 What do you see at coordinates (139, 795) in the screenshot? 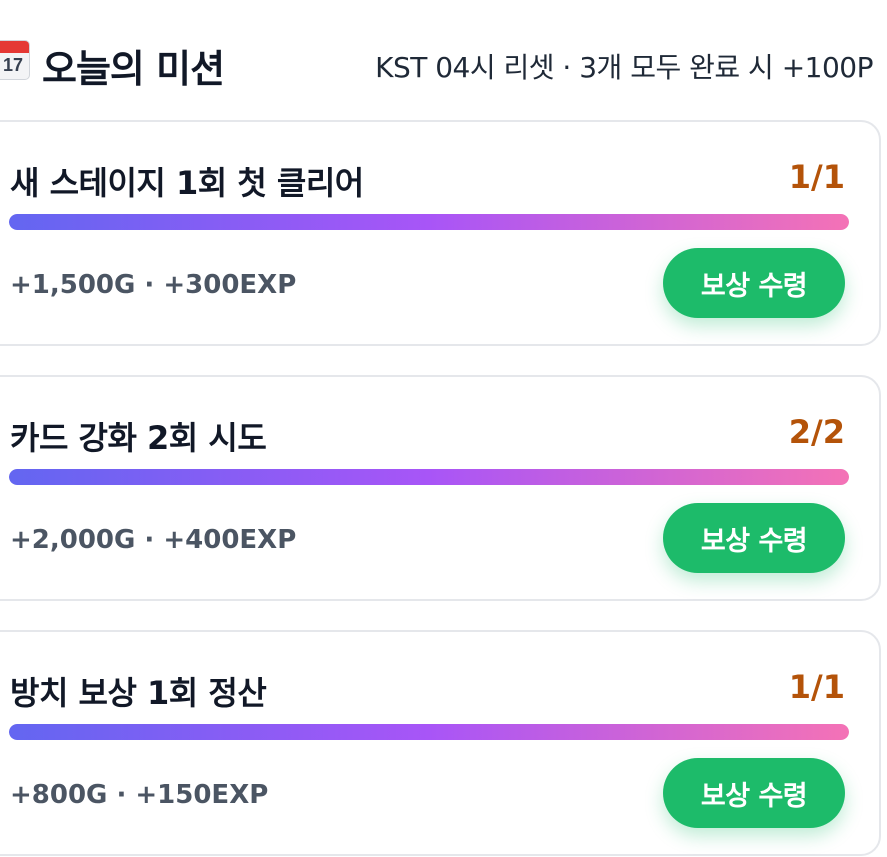
I see `reward-text: +800G · +150EXP` at bounding box center [139, 795].